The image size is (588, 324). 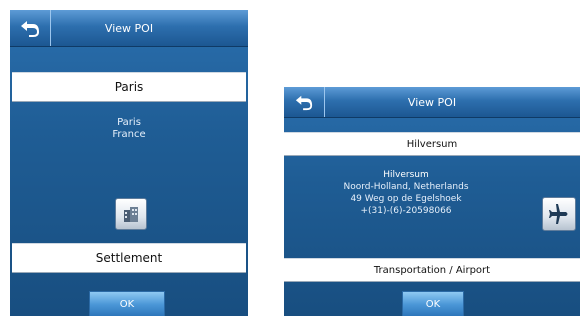 What do you see at coordinates (406, 187) in the screenshot?
I see `details-line: Noord-Holland, Netherlands` at bounding box center [406, 187].